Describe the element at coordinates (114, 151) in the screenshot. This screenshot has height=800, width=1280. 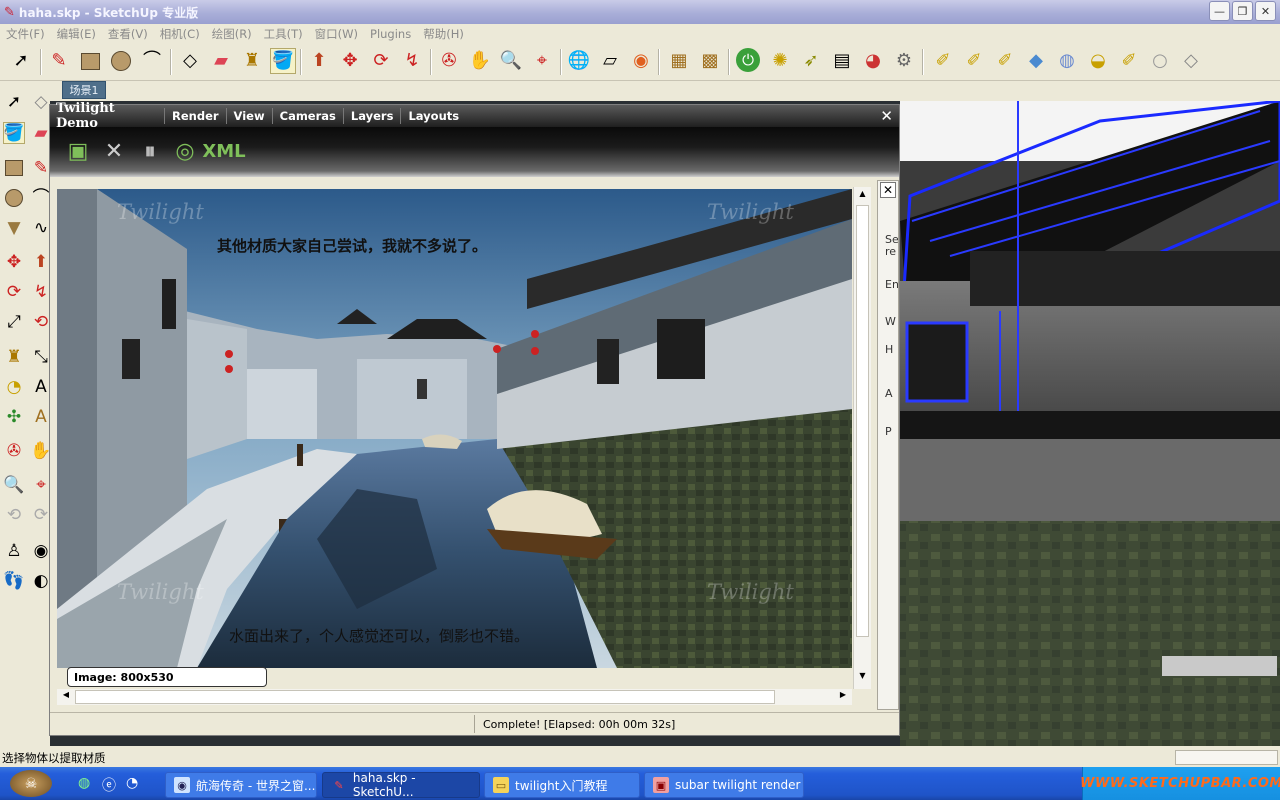
I see `stop-icon: ✕` at that location.